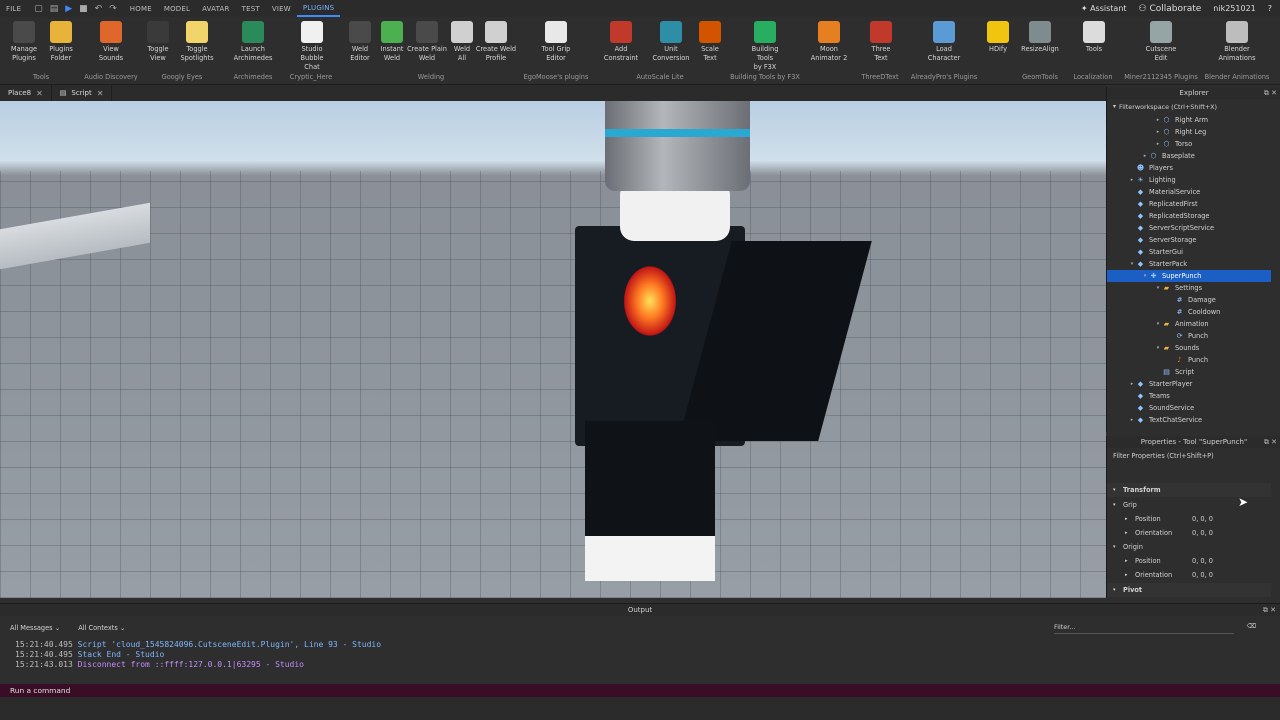  Describe the element at coordinates (318, 8) in the screenshot. I see `menu-plugins: PLUGINS` at that location.